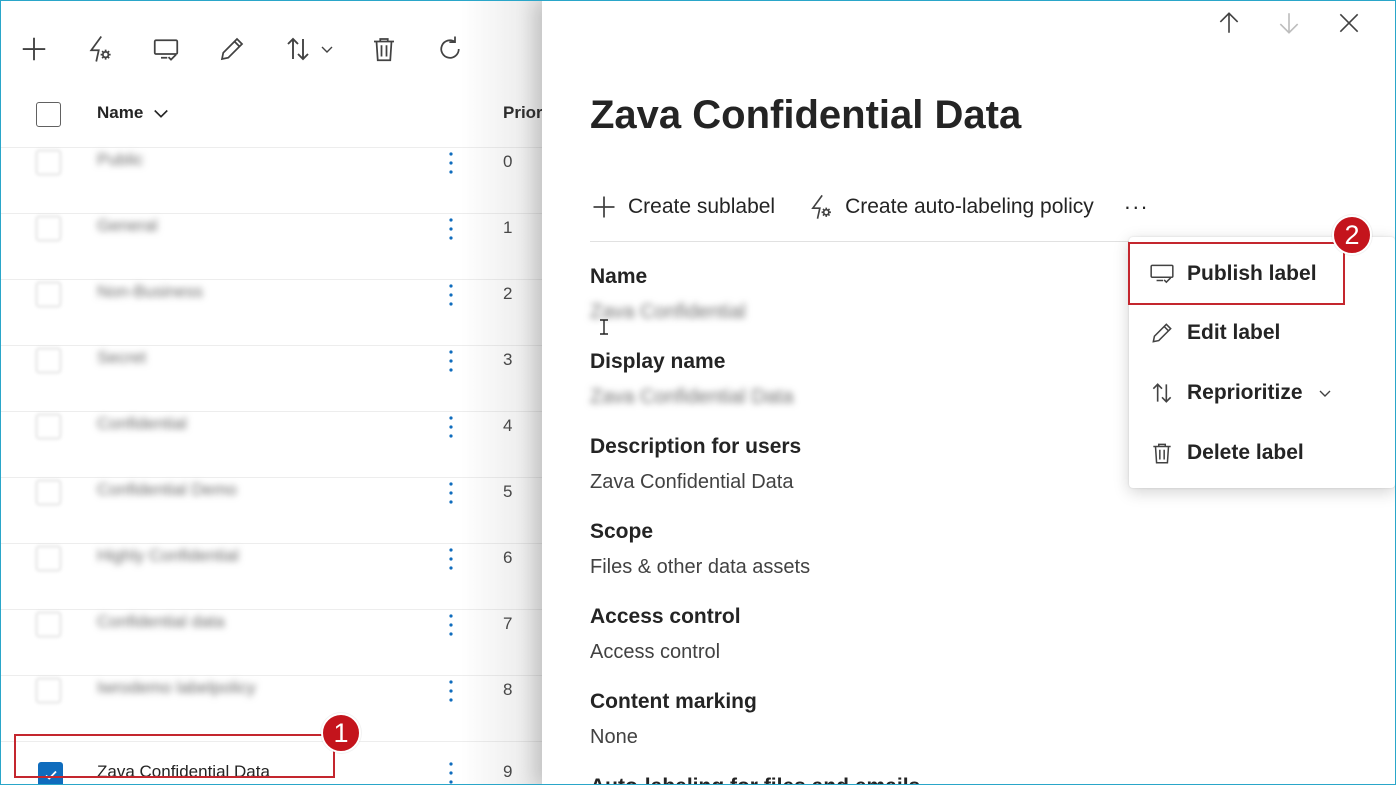  What do you see at coordinates (273, 708) in the screenshot?
I see `table-row: Iwrodemo labelpolicy 8` at bounding box center [273, 708].